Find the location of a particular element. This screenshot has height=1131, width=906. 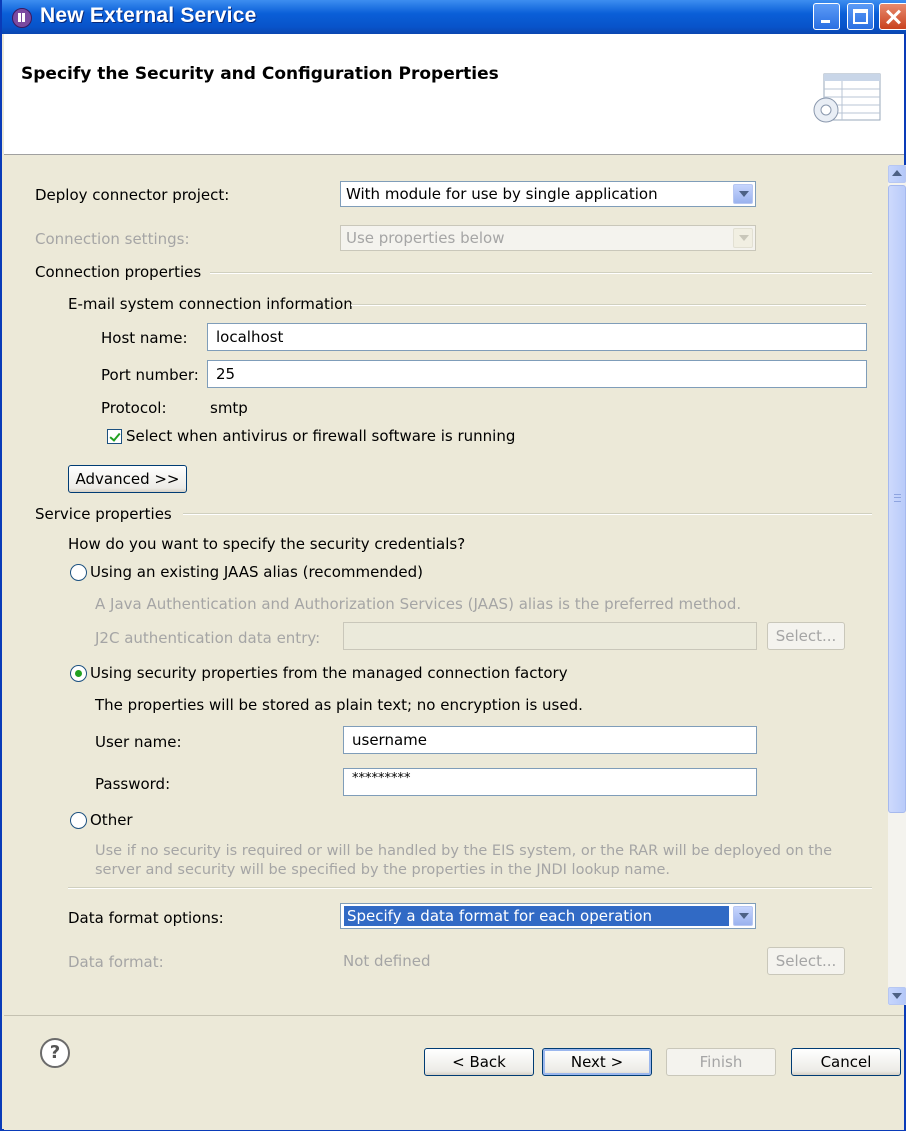

window-title: New External Service is located at coordinates (148, 15).